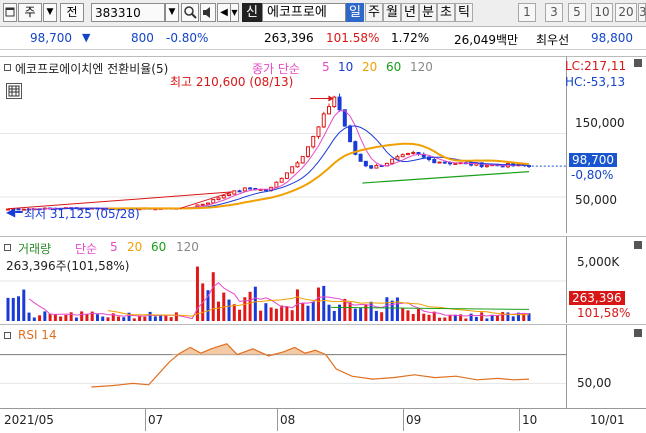 The height and width of the screenshot is (433, 646). What do you see at coordinates (187, 38) in the screenshot?
I see `price-change-pct: -0.80%` at bounding box center [187, 38].